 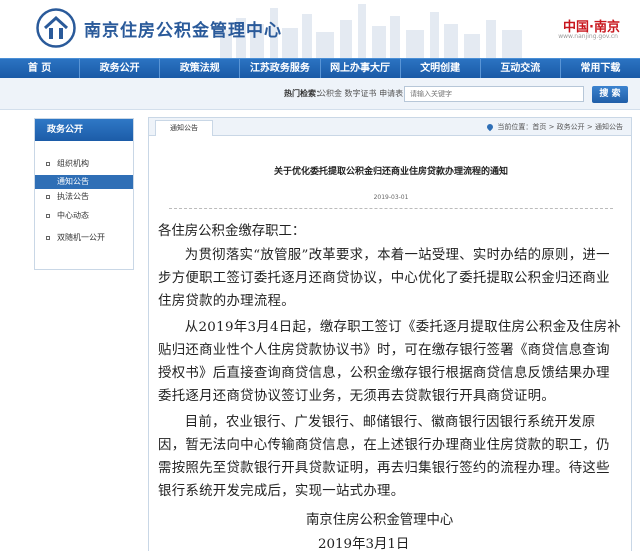 I want to click on sidebar-item-label: 通知公告, so click(x=73, y=181).